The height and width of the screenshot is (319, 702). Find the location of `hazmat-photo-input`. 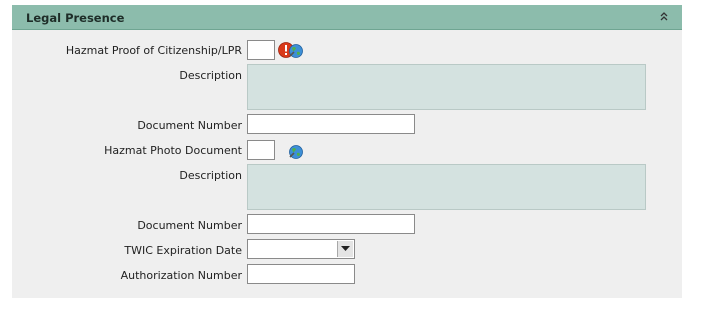

hazmat-photo-input is located at coordinates (261, 150).